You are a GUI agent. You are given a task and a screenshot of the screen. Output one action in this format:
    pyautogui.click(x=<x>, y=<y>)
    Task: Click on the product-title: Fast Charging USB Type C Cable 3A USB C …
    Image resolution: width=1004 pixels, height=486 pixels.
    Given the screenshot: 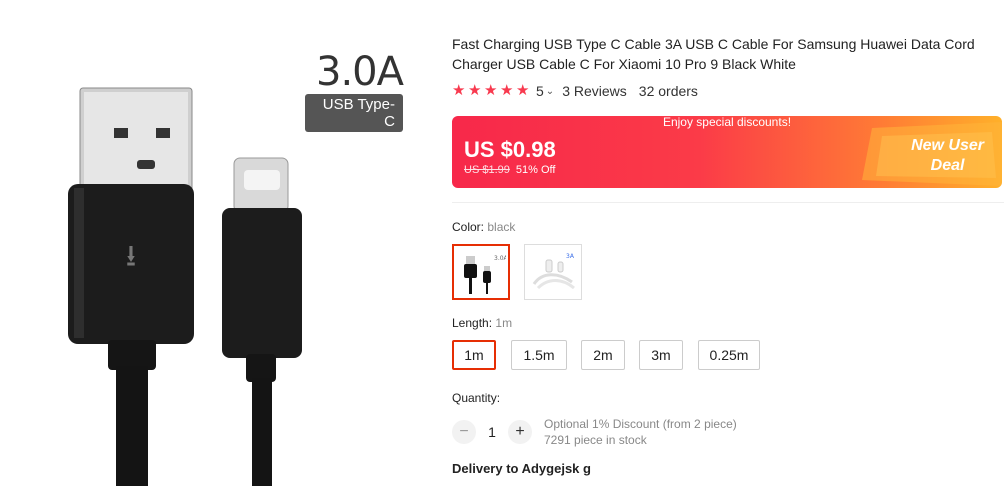 What is the action you would take?
    pyautogui.click(x=713, y=54)
    